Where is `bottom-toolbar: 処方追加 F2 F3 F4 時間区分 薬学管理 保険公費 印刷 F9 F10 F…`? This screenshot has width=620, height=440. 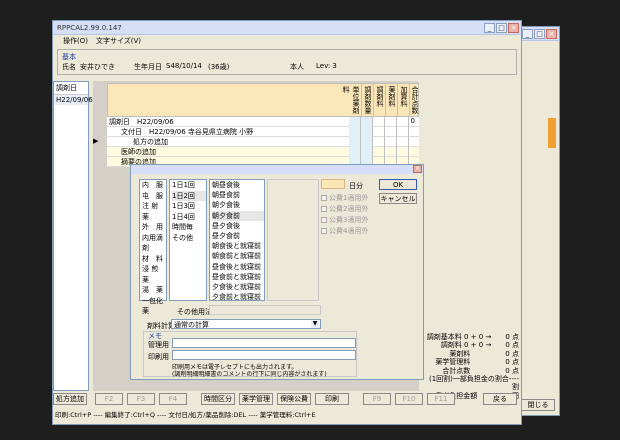 bottom-toolbar: 処方追加 F2 F3 F4 時間区分 薬学管理 保険公費 印刷 F9 F10 F… is located at coordinates (288, 399).